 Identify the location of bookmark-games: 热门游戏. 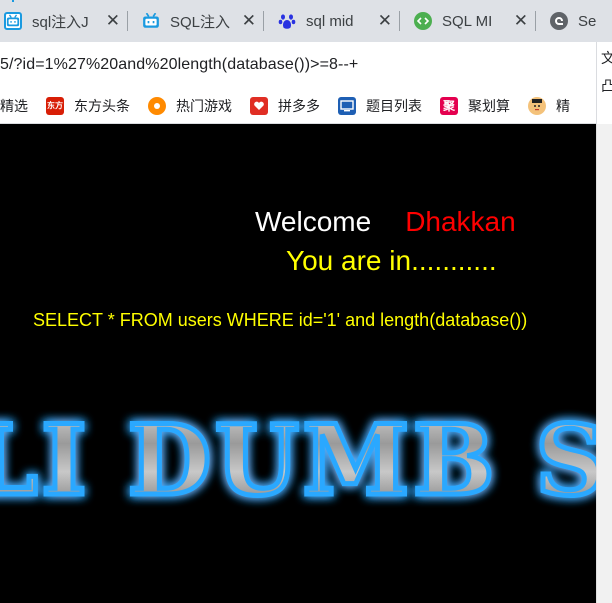
(190, 106).